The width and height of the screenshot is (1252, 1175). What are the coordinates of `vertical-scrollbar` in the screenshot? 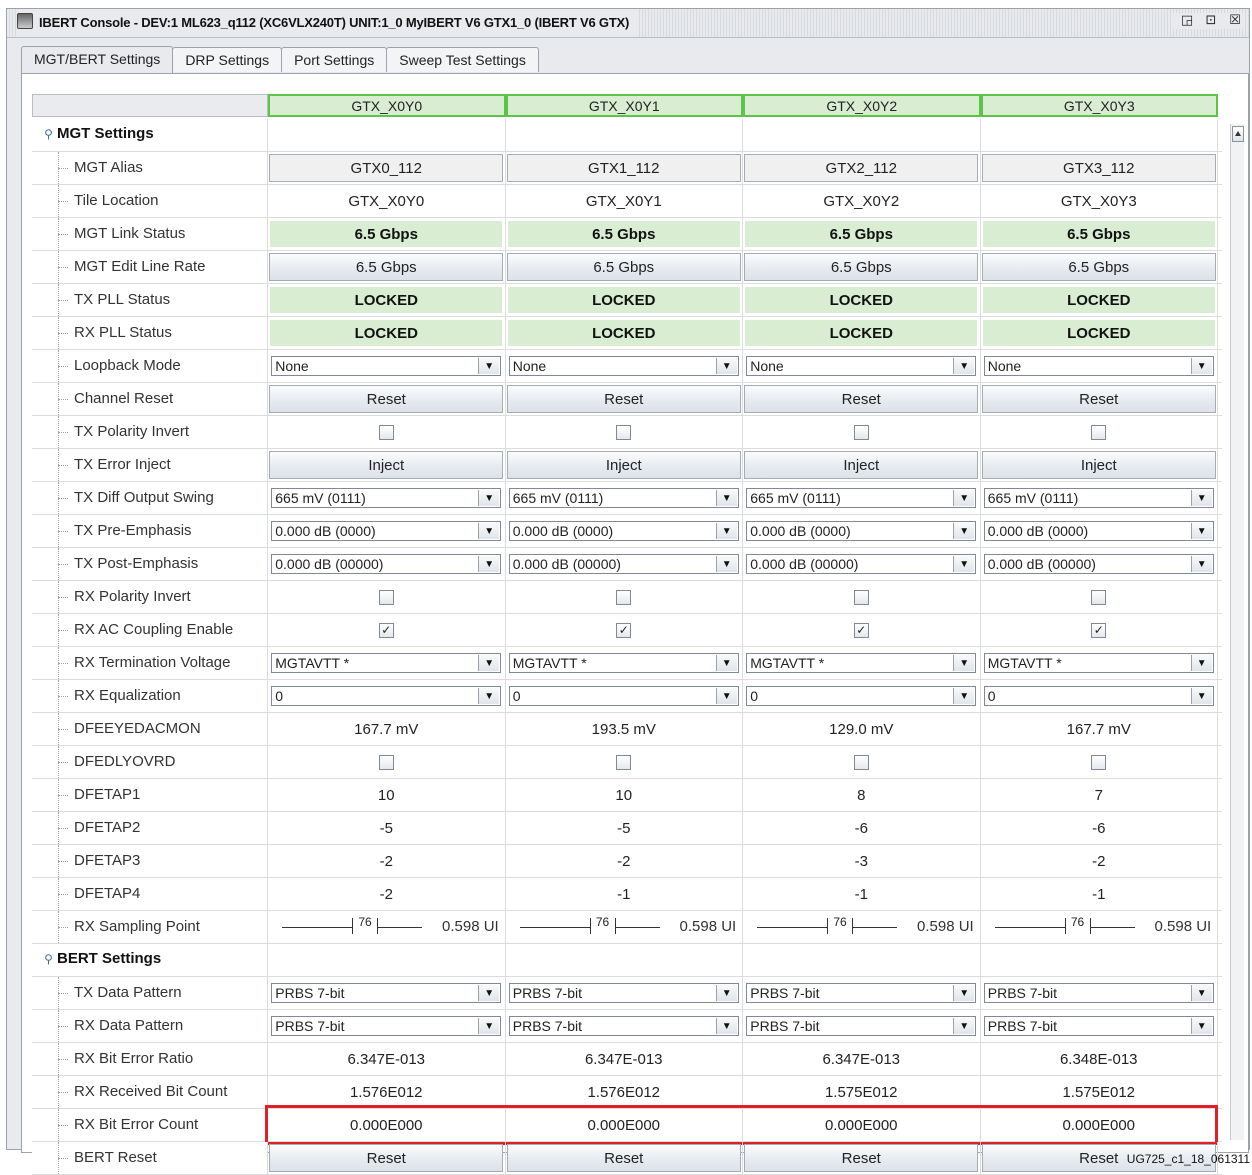 It's located at (1237, 632).